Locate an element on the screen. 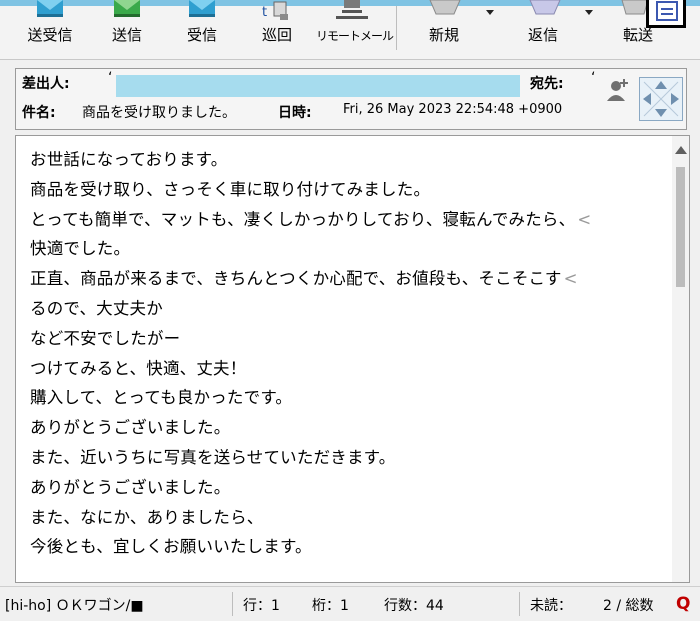  body-line: また、近いうちに写真を送らせていただきます。 is located at coordinates (345, 458).